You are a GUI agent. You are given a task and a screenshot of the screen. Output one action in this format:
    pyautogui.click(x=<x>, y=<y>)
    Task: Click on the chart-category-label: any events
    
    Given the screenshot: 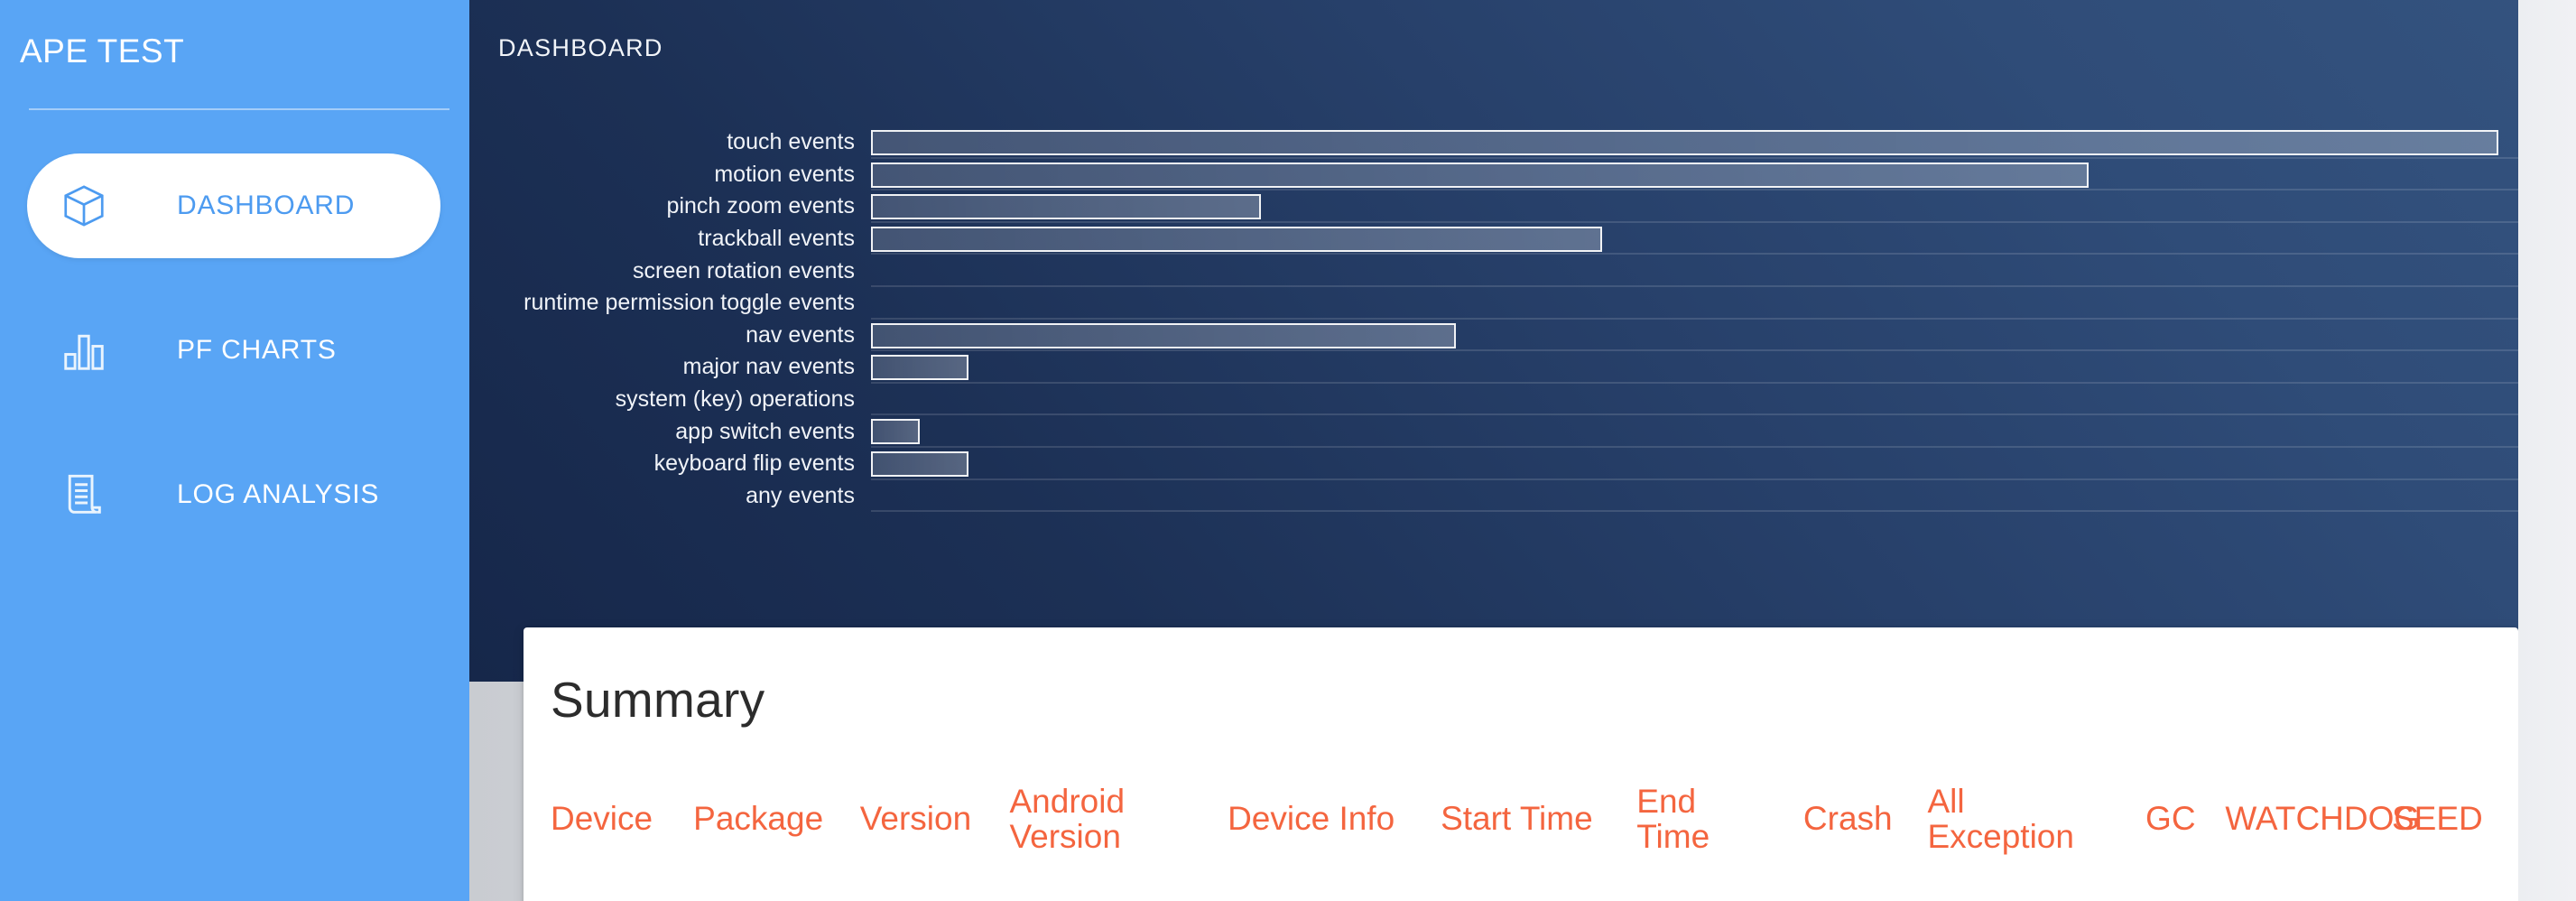 What is the action you would take?
    pyautogui.click(x=800, y=495)
    